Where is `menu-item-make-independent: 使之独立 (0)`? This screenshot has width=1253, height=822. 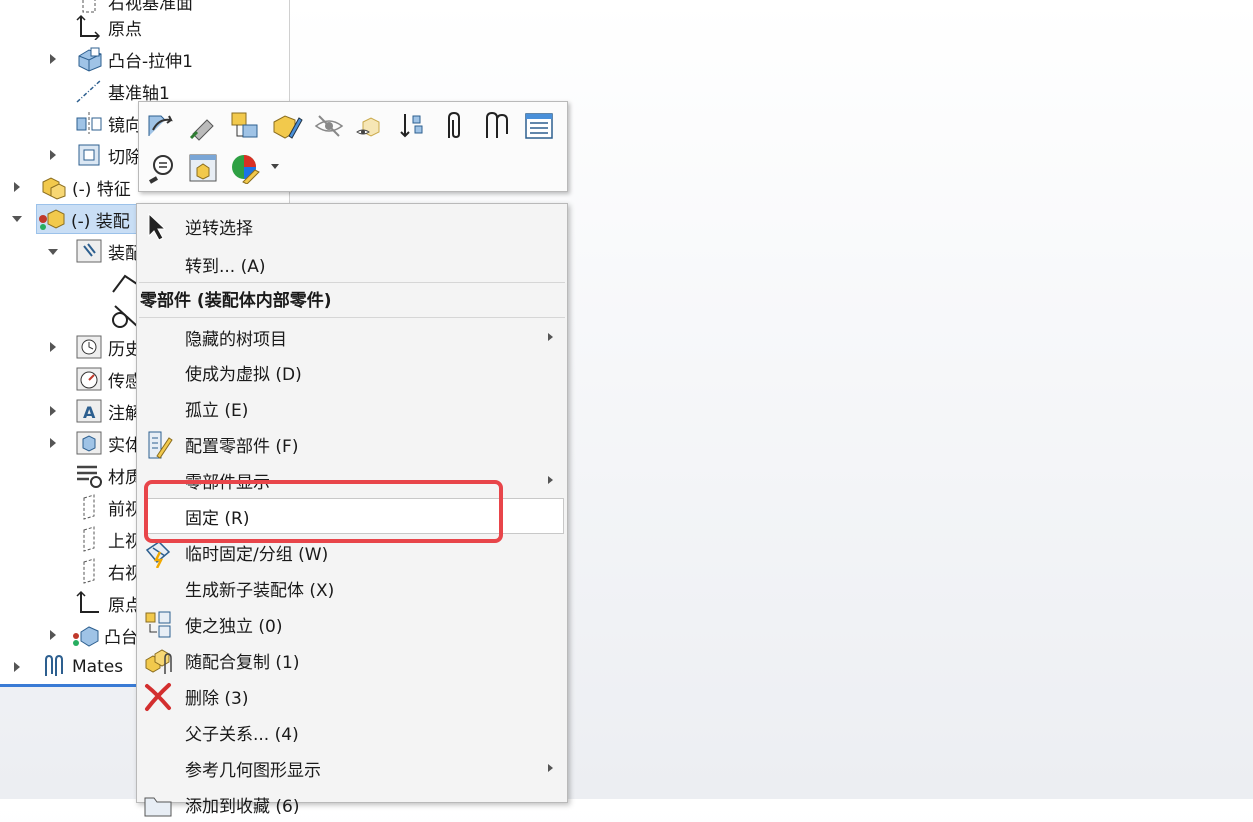
menu-item-make-independent: 使之独立 (0) is located at coordinates (352, 624).